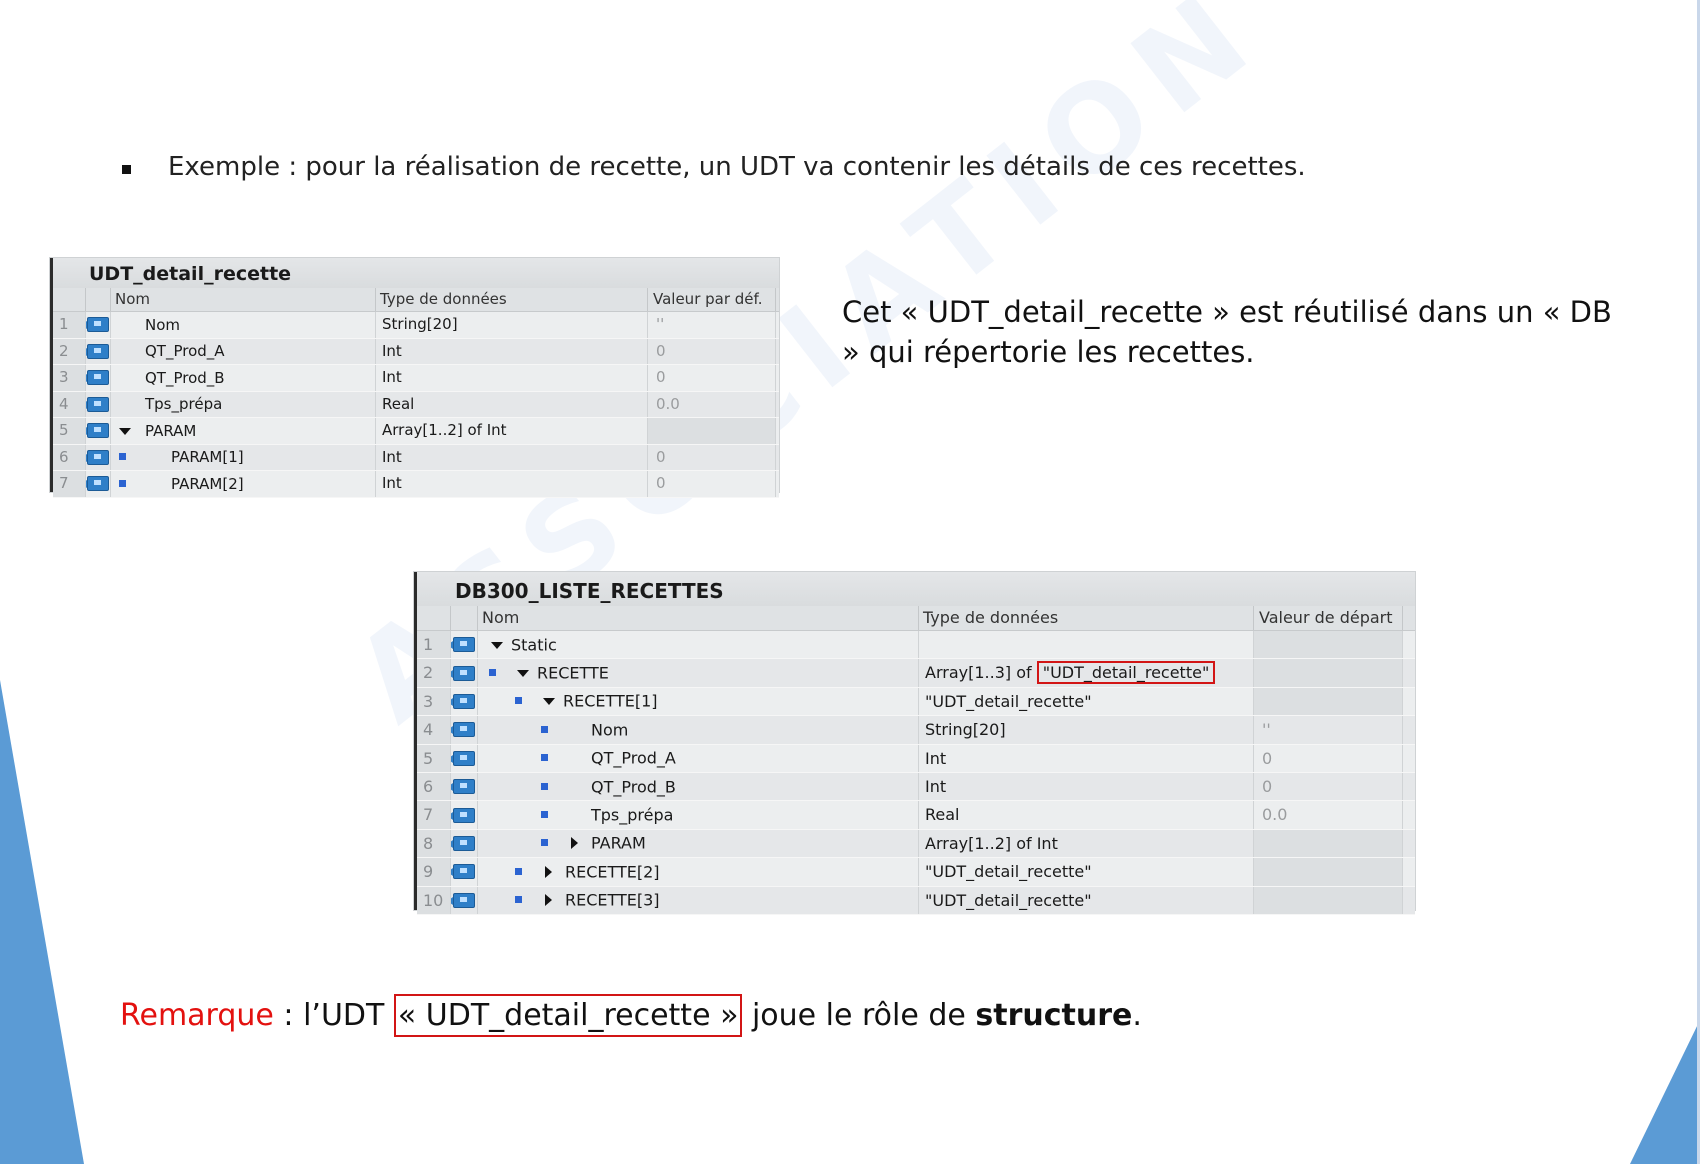  I want to click on table-row: 8 PARAM Array[1..2] of Int, so click(916, 844).